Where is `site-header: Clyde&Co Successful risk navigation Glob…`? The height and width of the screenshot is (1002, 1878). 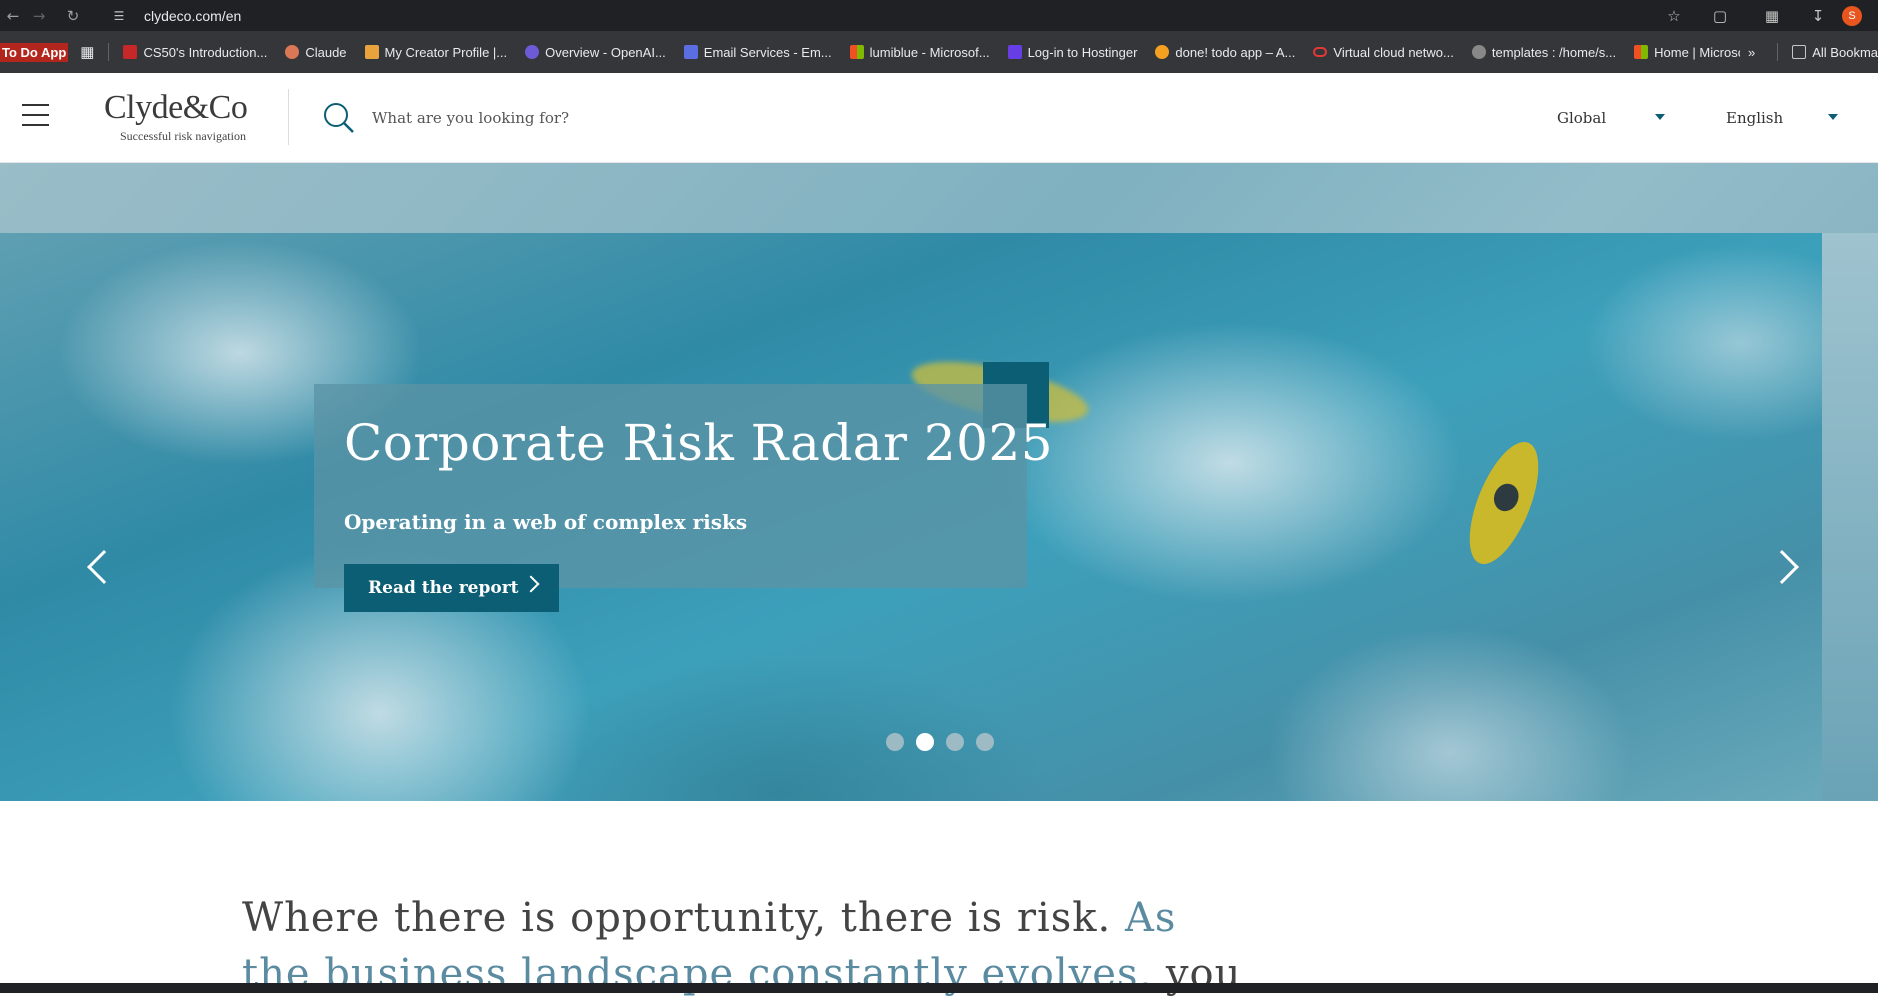
site-header: Clyde&Co Successful risk navigation Glob… is located at coordinates (939, 118).